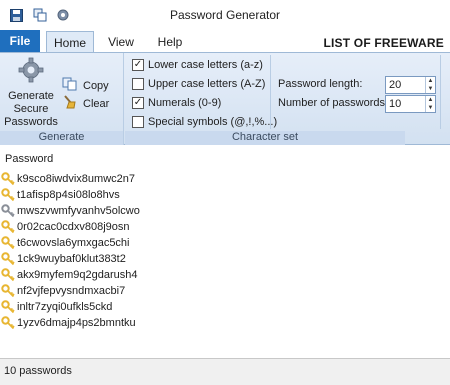 Image resolution: width=450 pixels, height=385 pixels. Describe the element at coordinates (383, 43) in the screenshot. I see `brand-label: LIST OF FREEWARE` at that location.